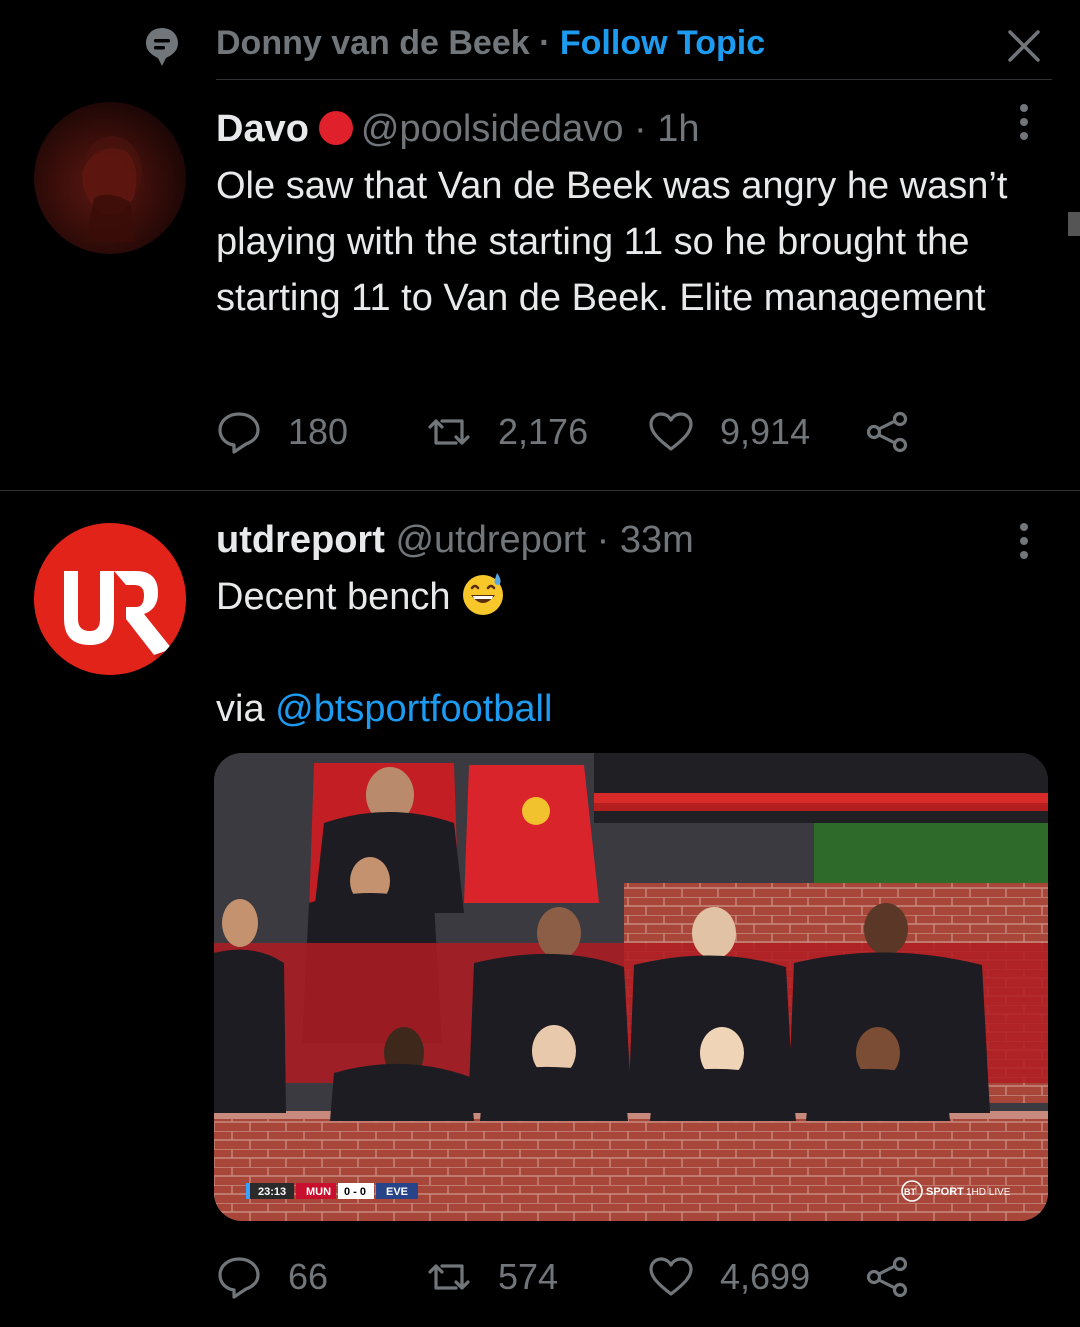 This screenshot has width=1080, height=1327. What do you see at coordinates (300, 540) in the screenshot?
I see `display-name: utdreport` at bounding box center [300, 540].